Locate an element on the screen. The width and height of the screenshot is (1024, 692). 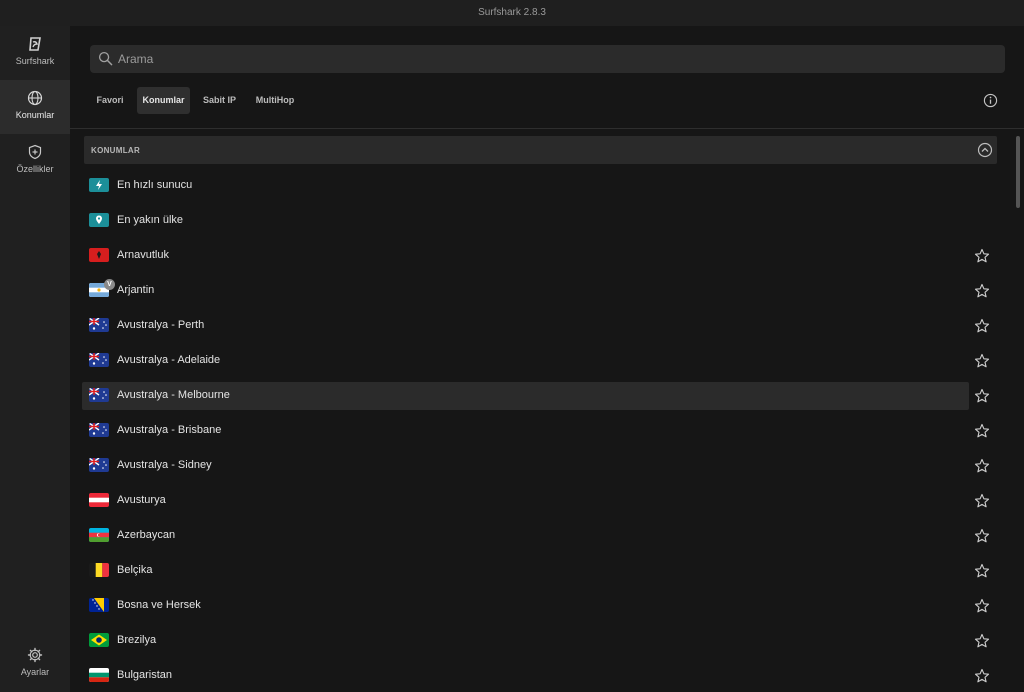
list-item-location: Avustralya - Perth is located at coordinates (525, 326).